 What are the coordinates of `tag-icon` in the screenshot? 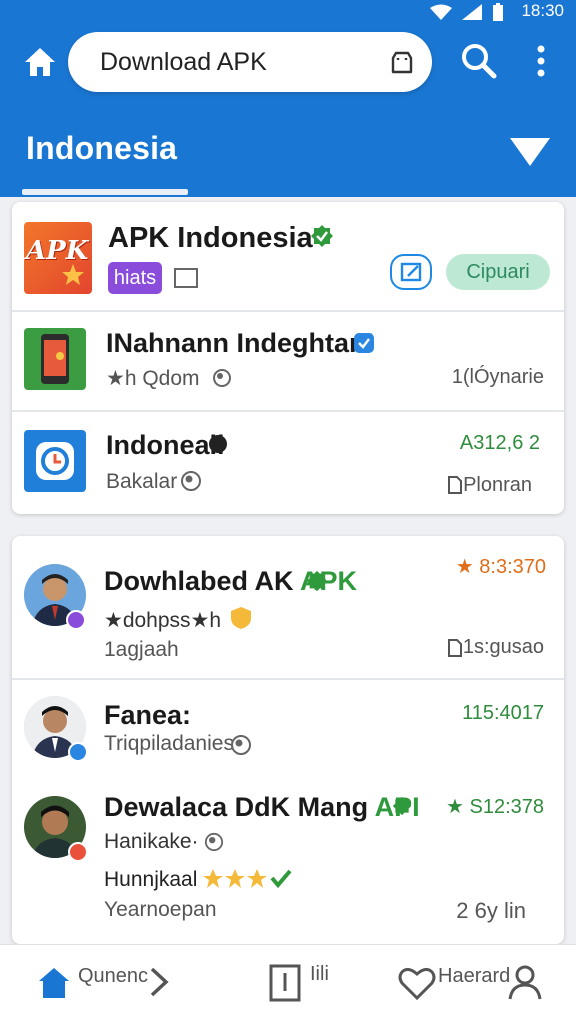 It's located at (186, 278).